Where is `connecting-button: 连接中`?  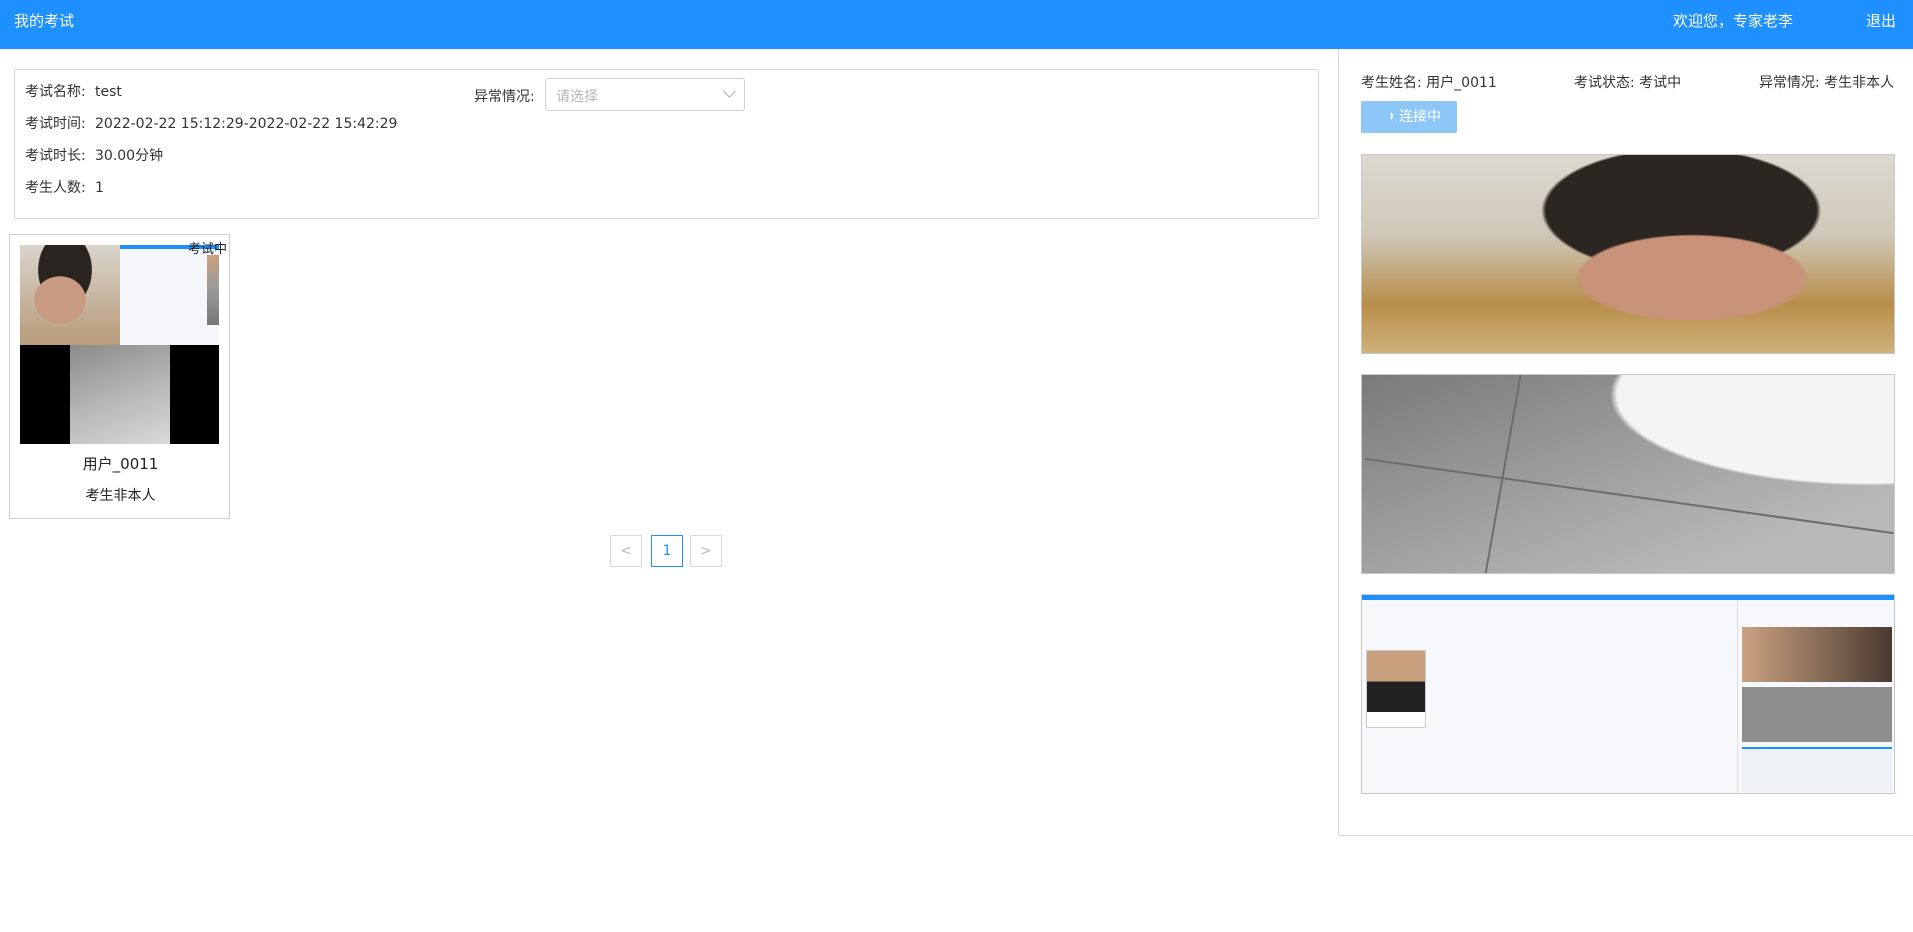
connecting-button: 连接中 is located at coordinates (1409, 117).